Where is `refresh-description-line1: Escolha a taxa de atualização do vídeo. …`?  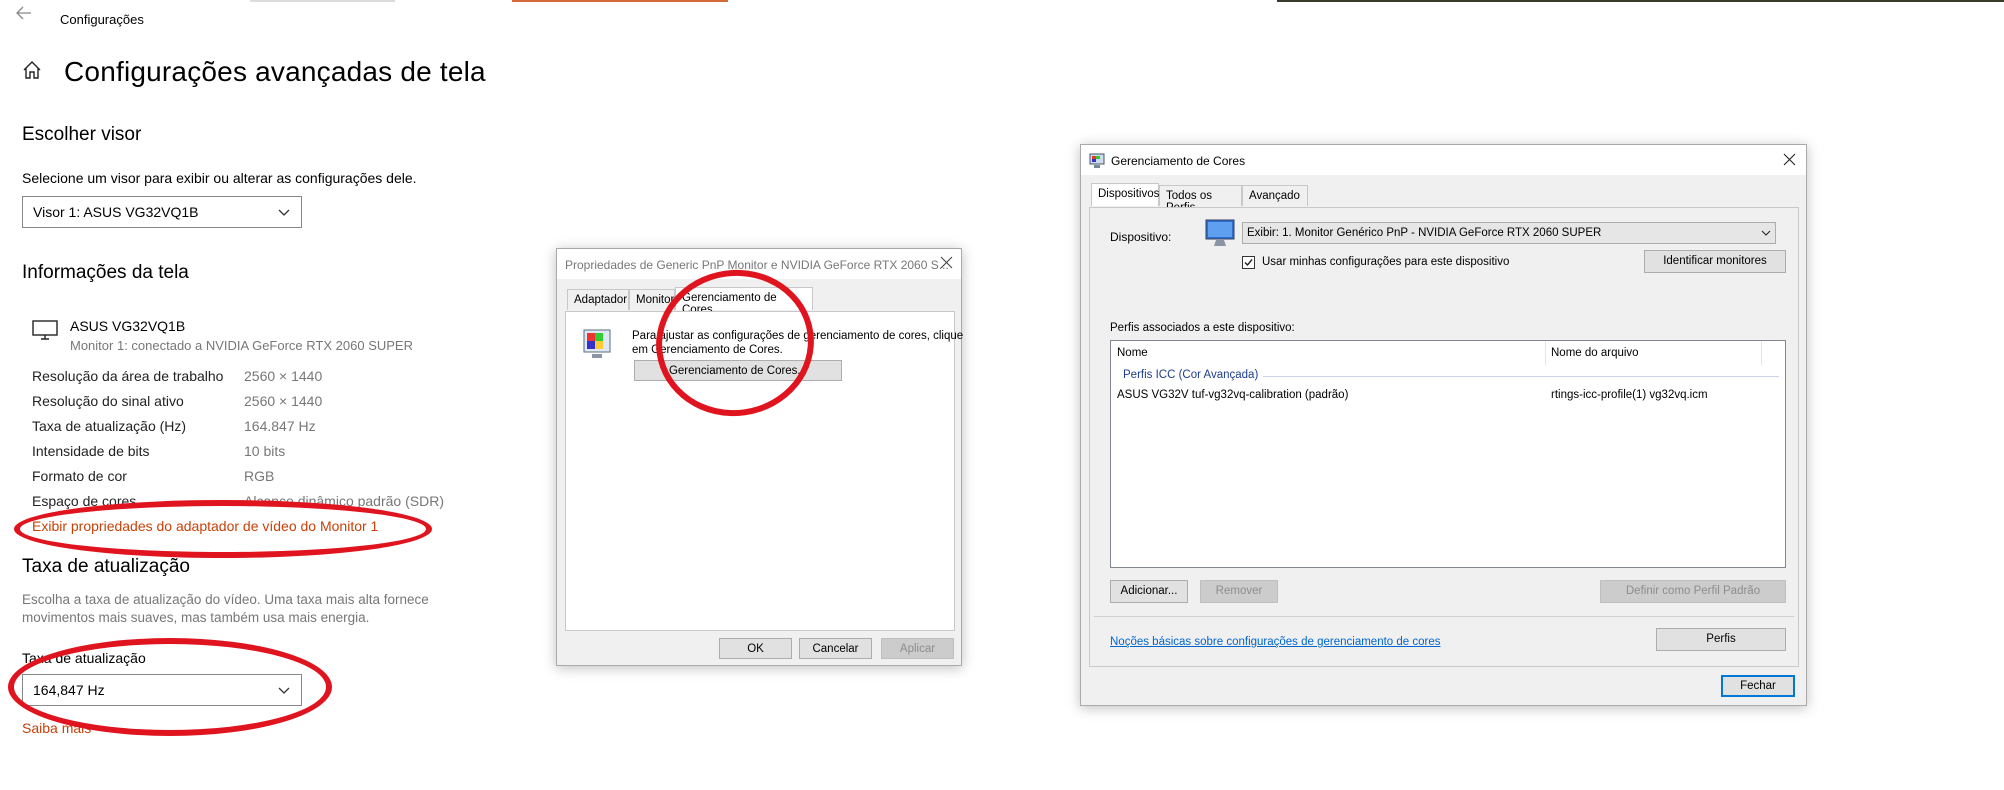
refresh-description-line1: Escolha a taxa de atualização do vídeo. … is located at coordinates (225, 599).